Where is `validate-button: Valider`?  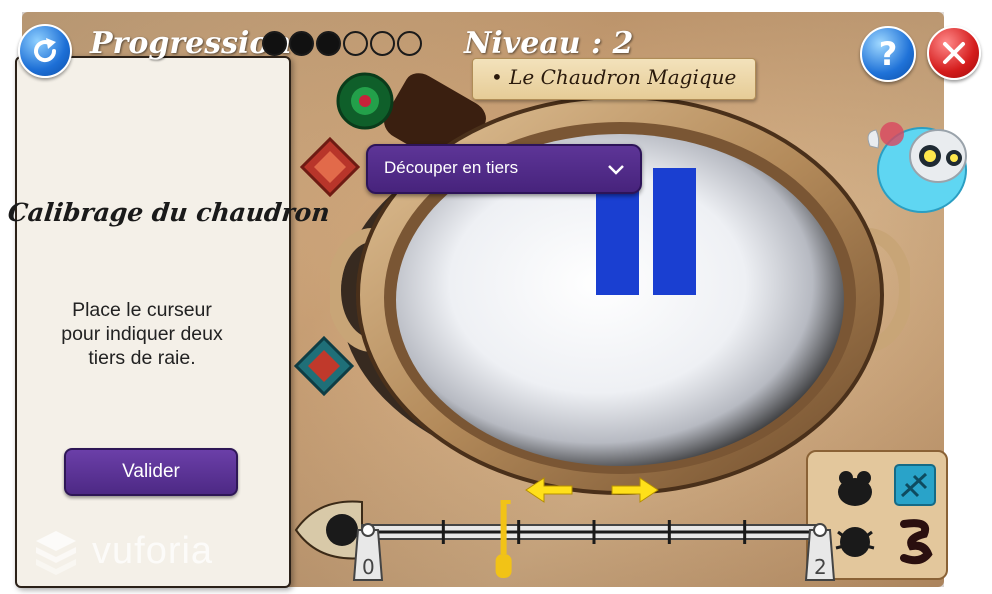
validate-button: Valider is located at coordinates (151, 472).